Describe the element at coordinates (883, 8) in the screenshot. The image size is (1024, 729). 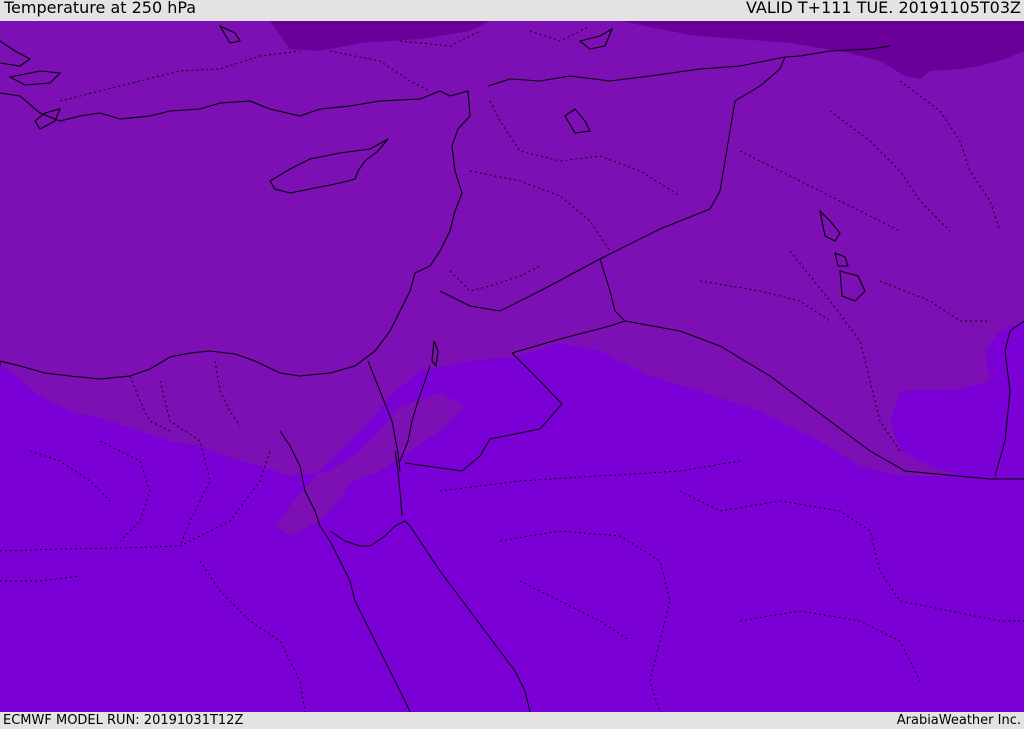
I see `valid-time: VALID T+111 TUE. 20191105T03Z` at that location.